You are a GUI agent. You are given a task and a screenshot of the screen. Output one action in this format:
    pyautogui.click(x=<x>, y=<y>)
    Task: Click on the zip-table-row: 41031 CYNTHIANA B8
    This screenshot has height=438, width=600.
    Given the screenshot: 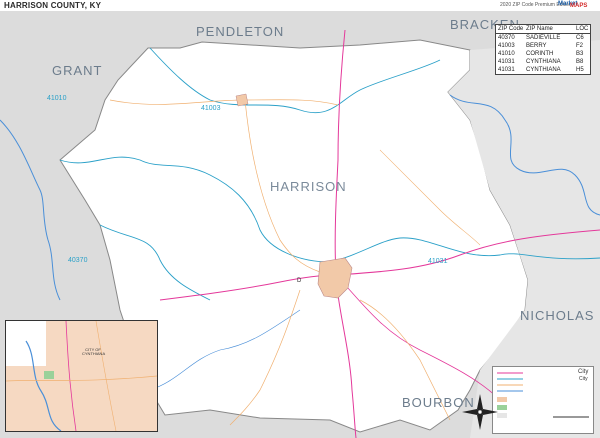 What is the action you would take?
    pyautogui.click(x=543, y=62)
    